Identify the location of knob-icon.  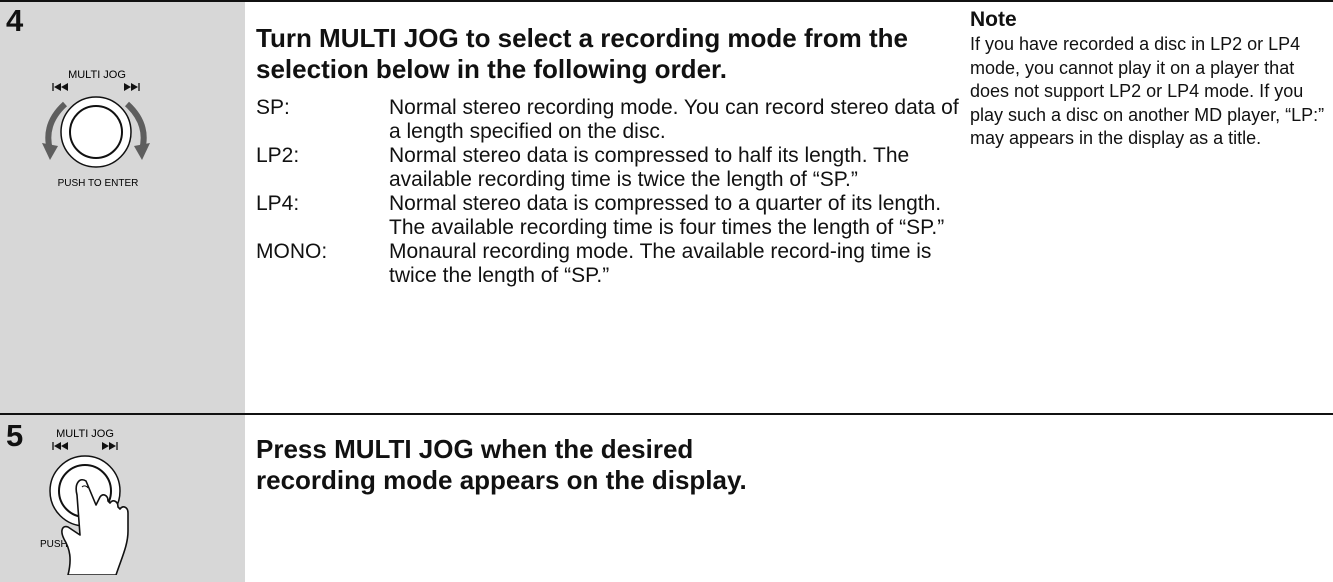
(96, 132).